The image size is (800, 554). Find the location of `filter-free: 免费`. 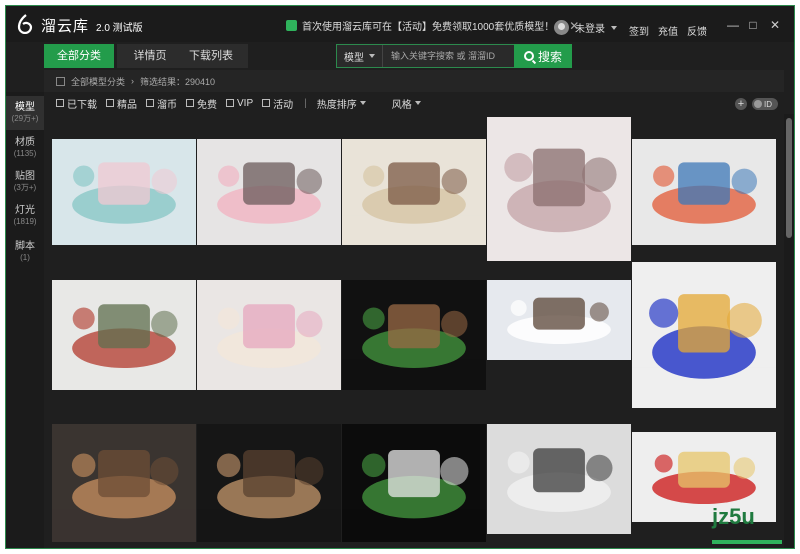

filter-free: 免费 is located at coordinates (201, 103).